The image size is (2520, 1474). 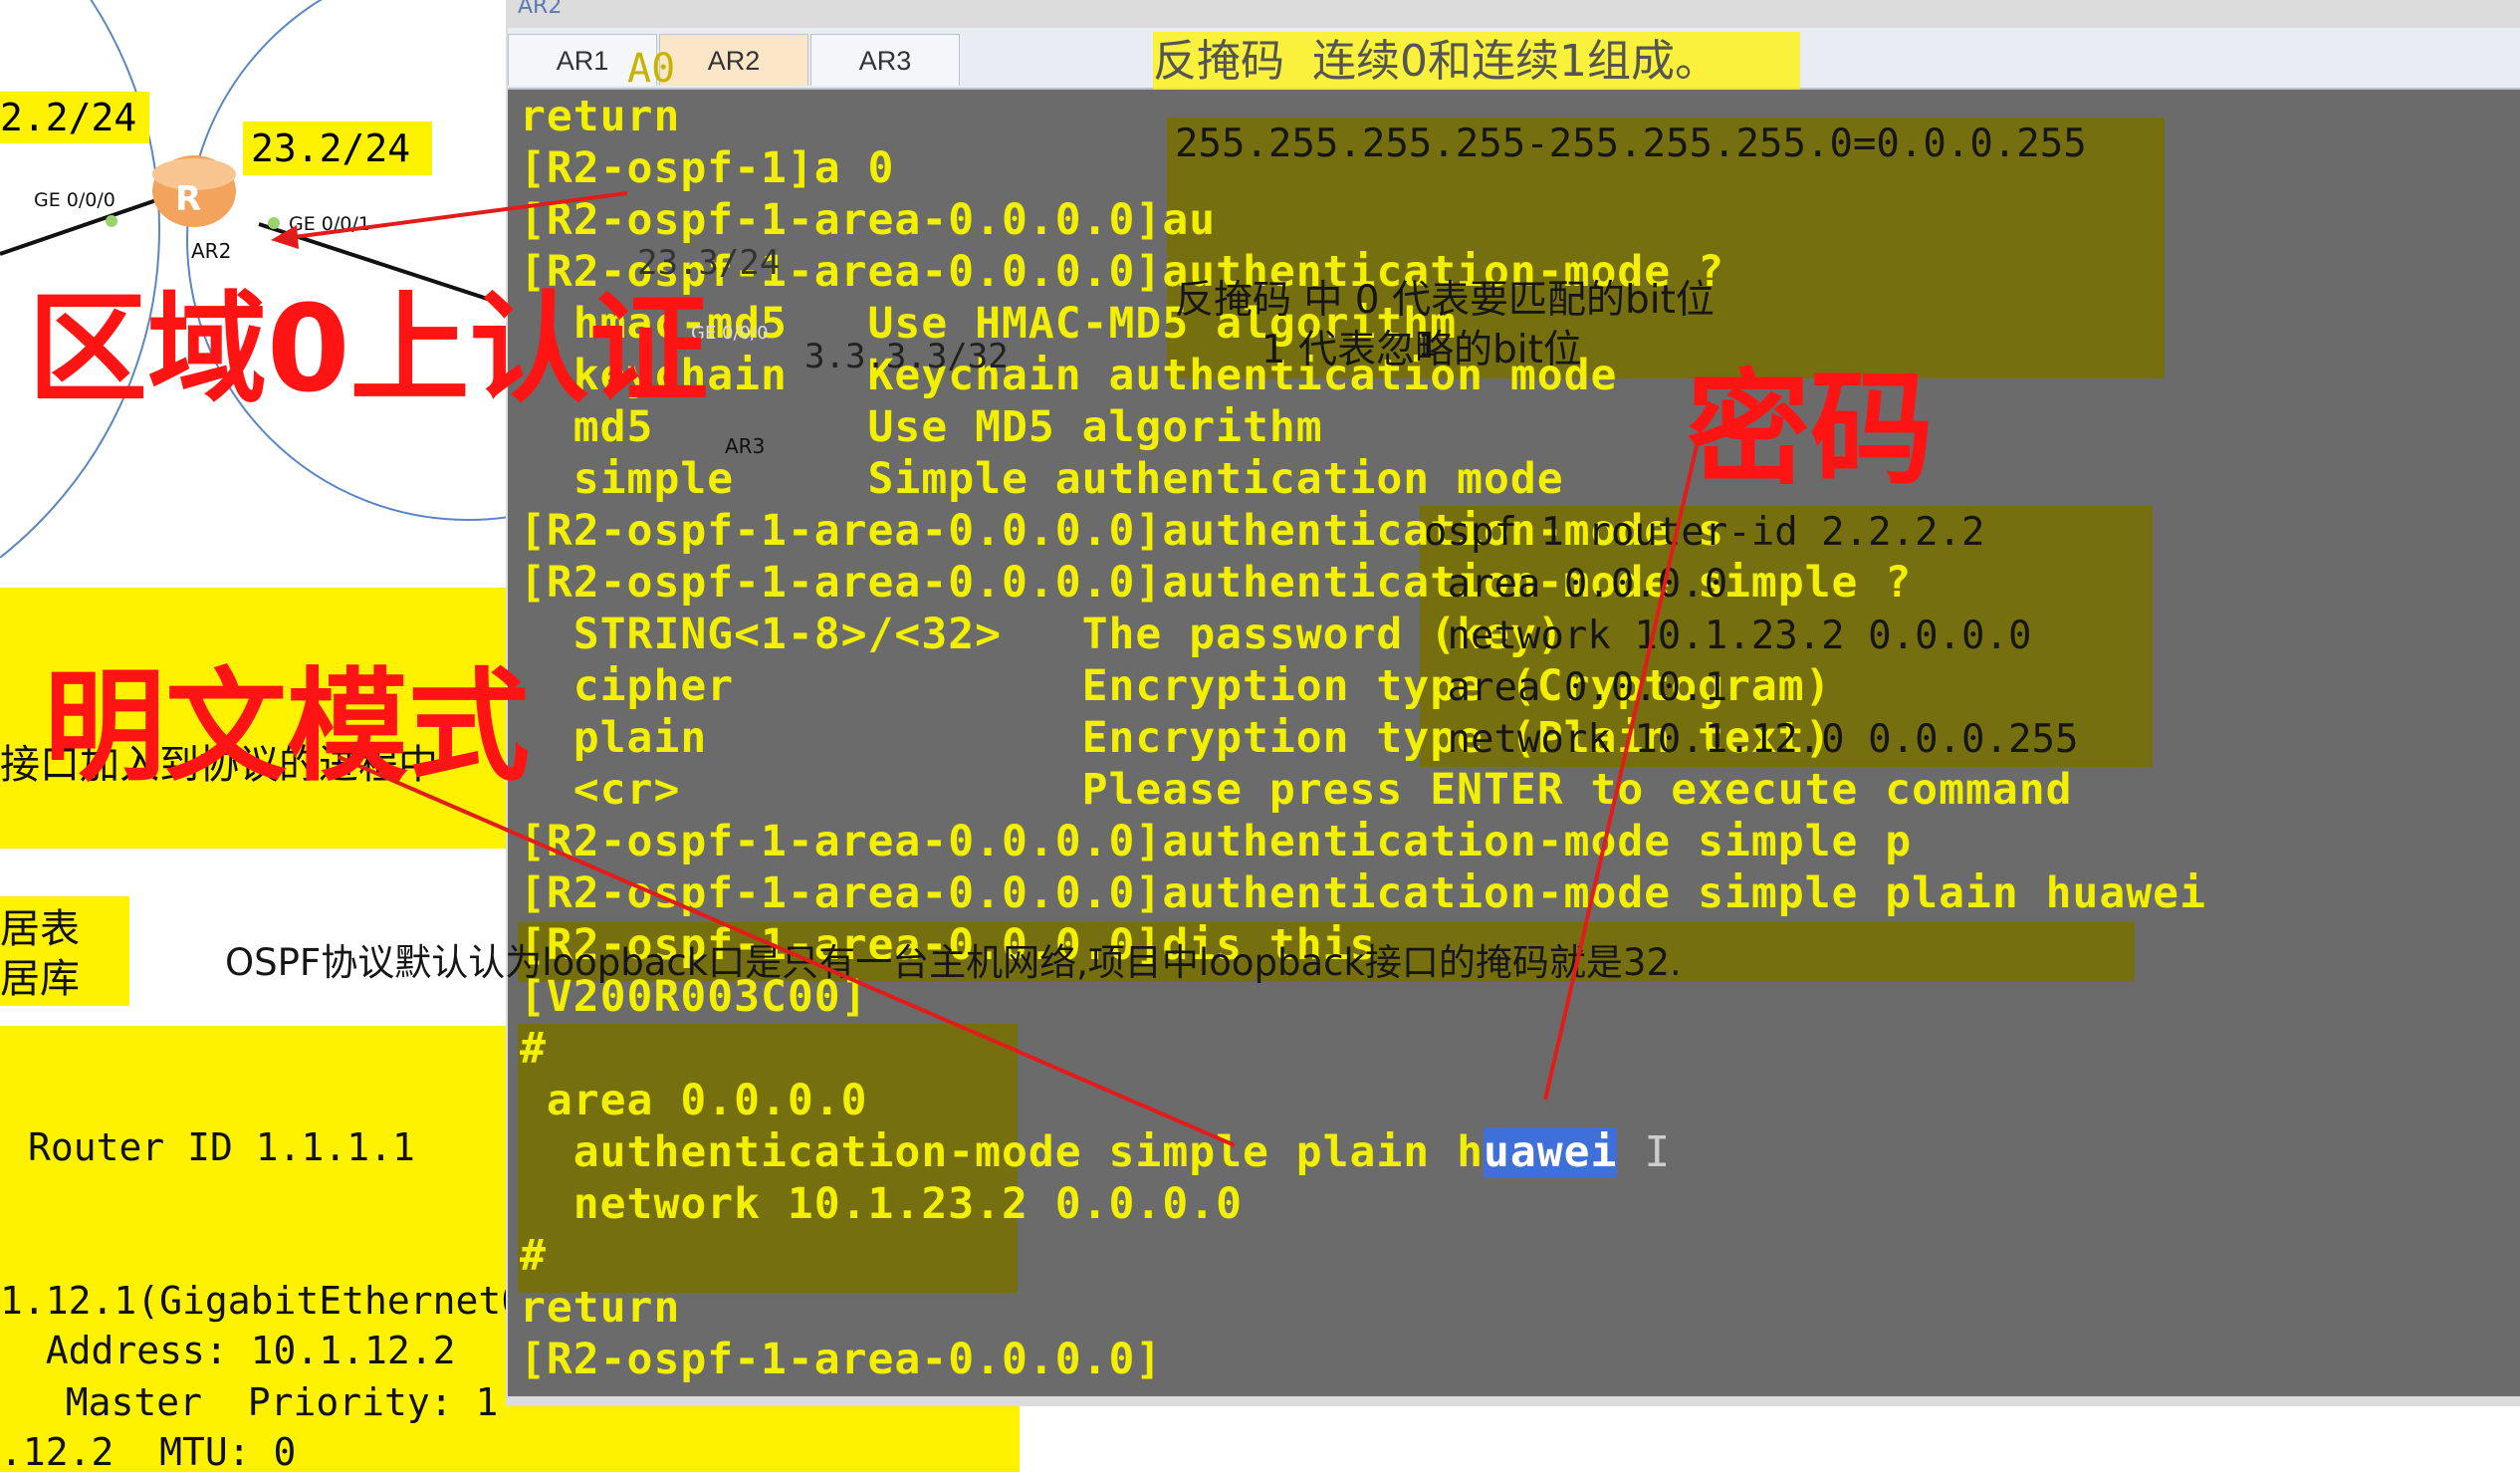 What do you see at coordinates (453, 216) in the screenshot?
I see `arrow-area0` at bounding box center [453, 216].